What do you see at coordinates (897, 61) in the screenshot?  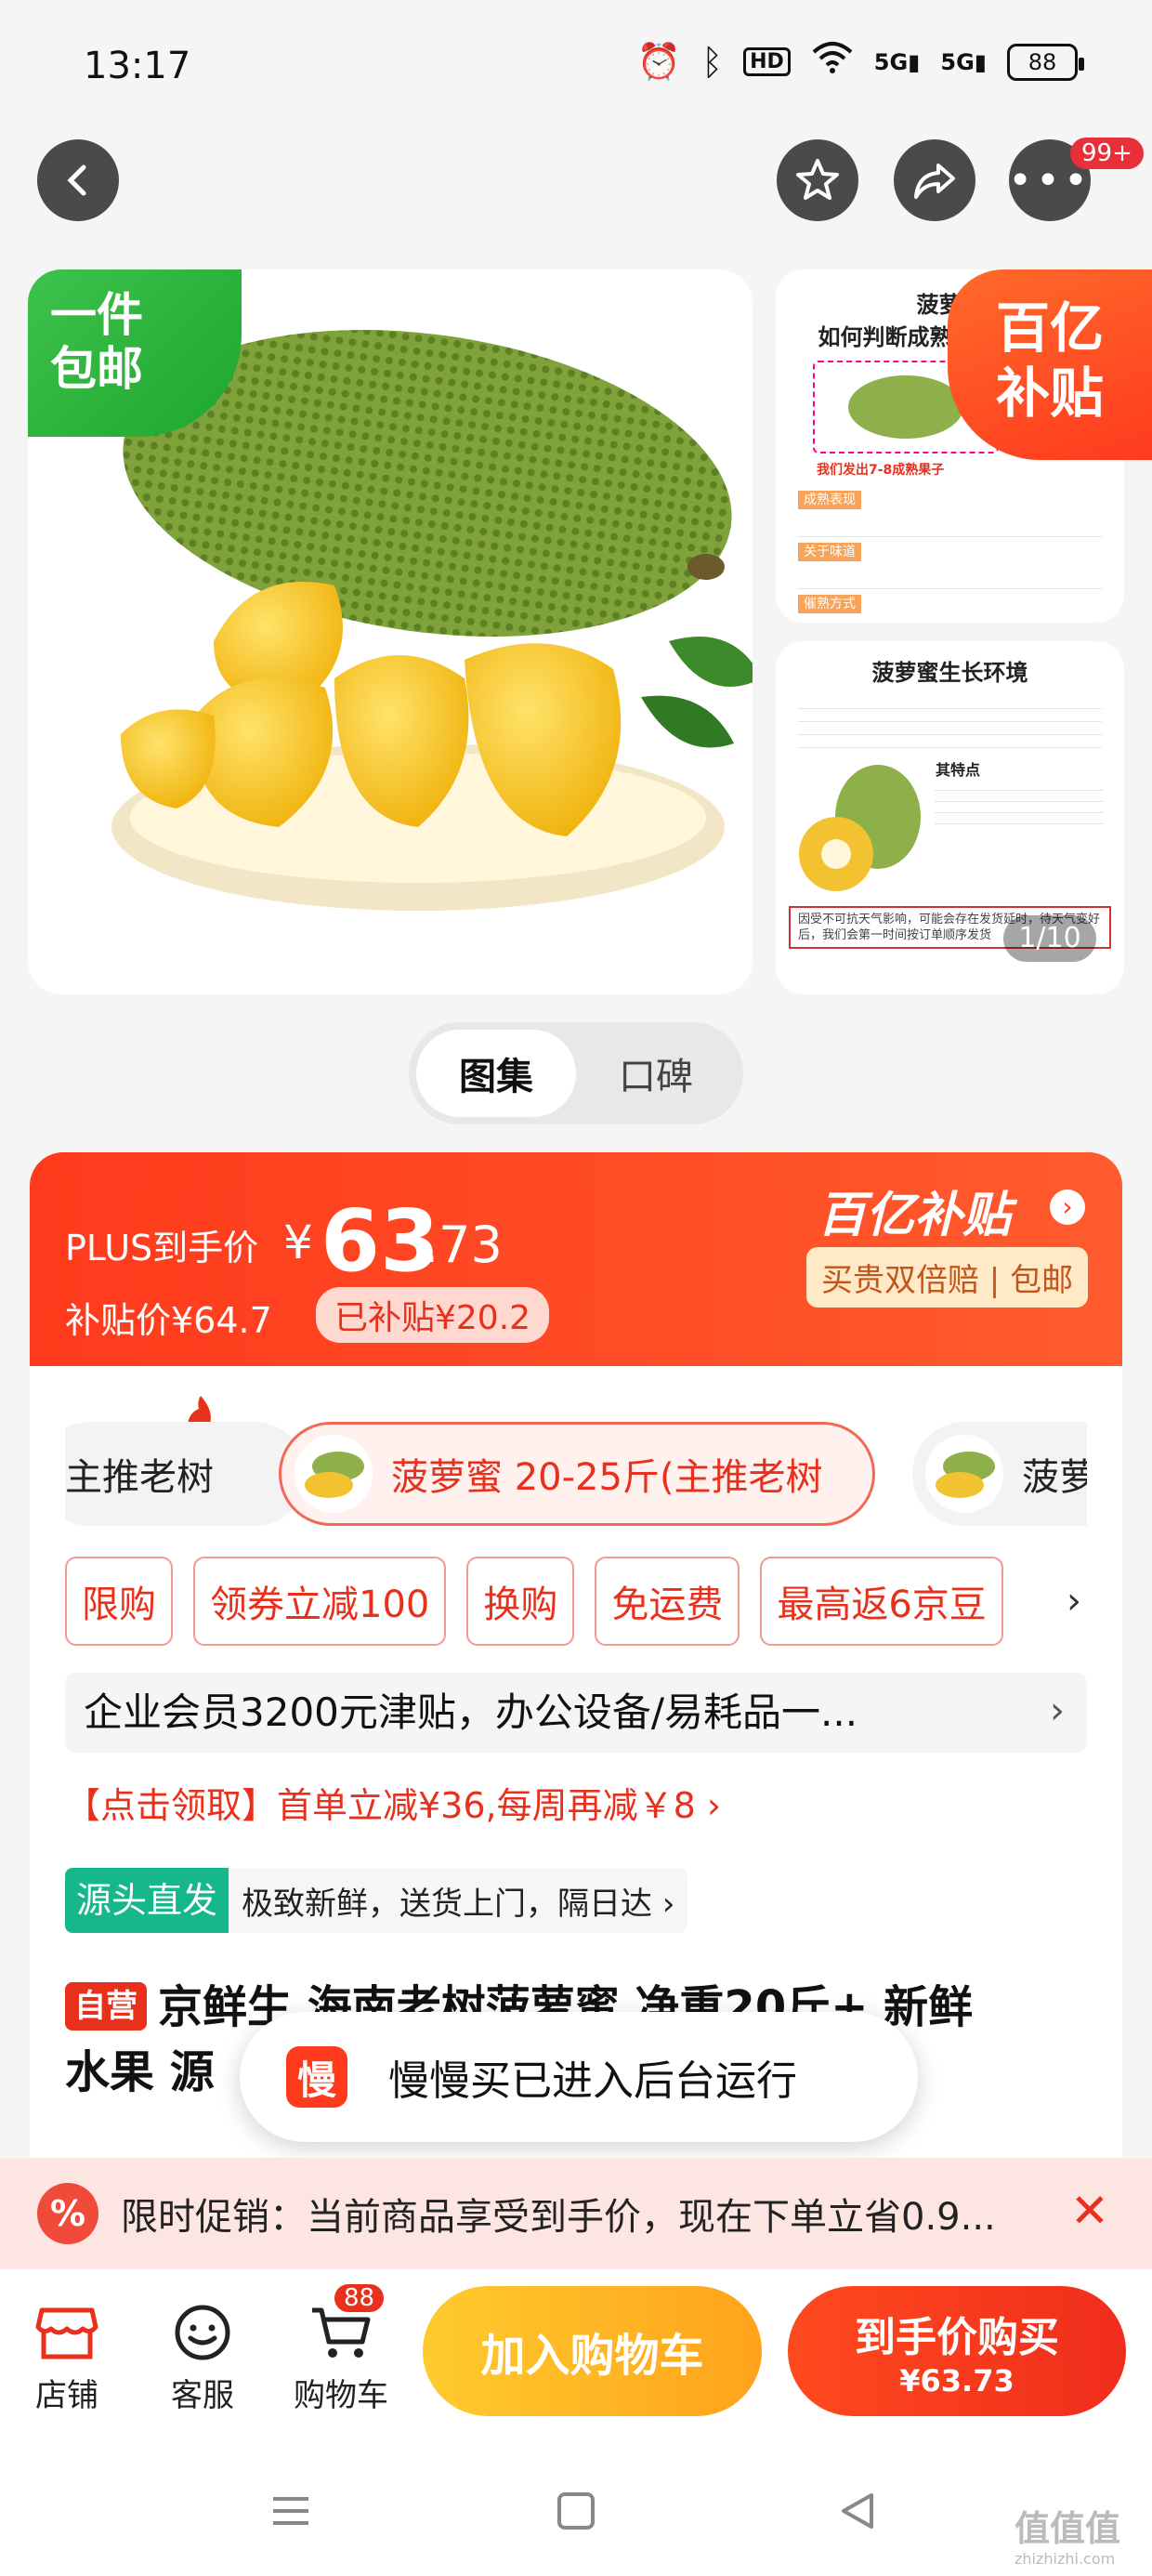 I see `signal-icon-1: 5G▮` at bounding box center [897, 61].